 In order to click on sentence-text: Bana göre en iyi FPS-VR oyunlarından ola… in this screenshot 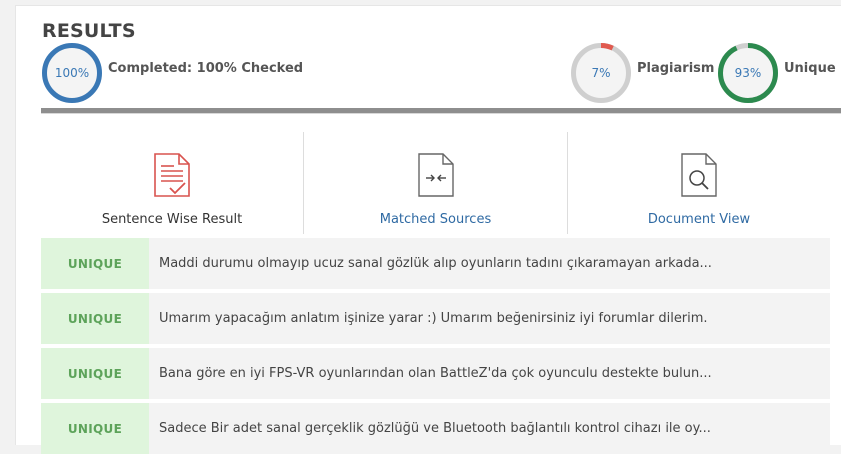, I will do `click(435, 373)`.